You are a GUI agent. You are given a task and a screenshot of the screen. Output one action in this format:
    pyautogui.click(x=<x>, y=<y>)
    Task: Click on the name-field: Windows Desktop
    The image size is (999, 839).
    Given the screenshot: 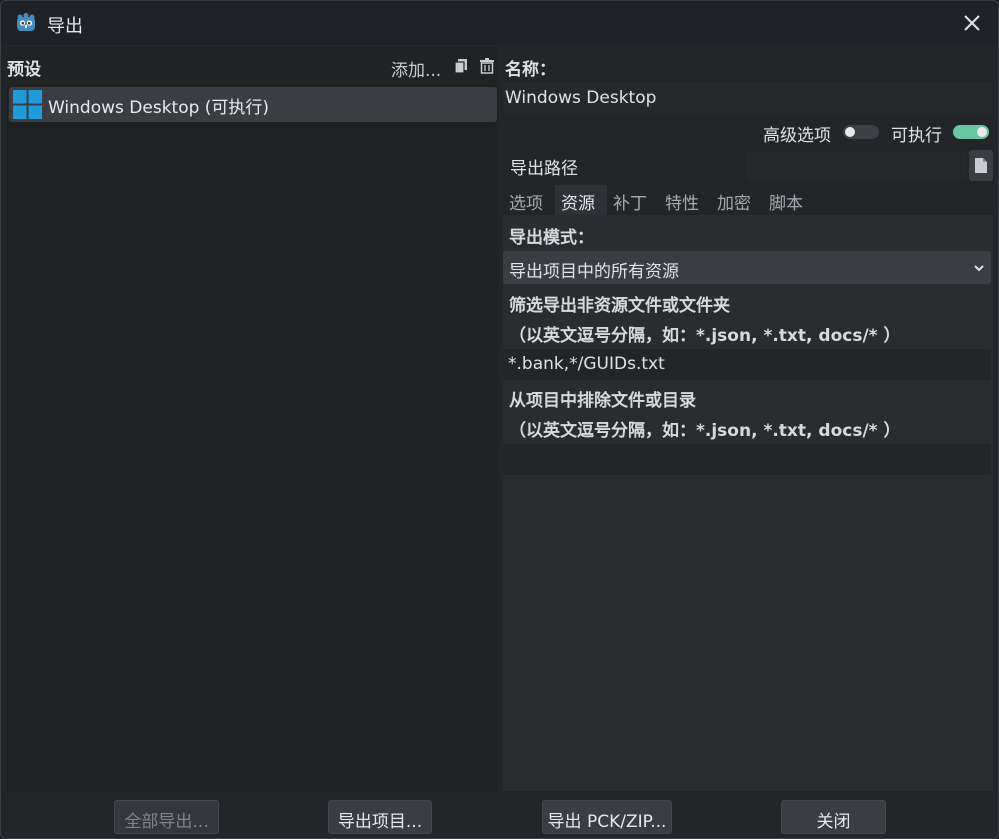 What is the action you would take?
    pyautogui.click(x=748, y=98)
    